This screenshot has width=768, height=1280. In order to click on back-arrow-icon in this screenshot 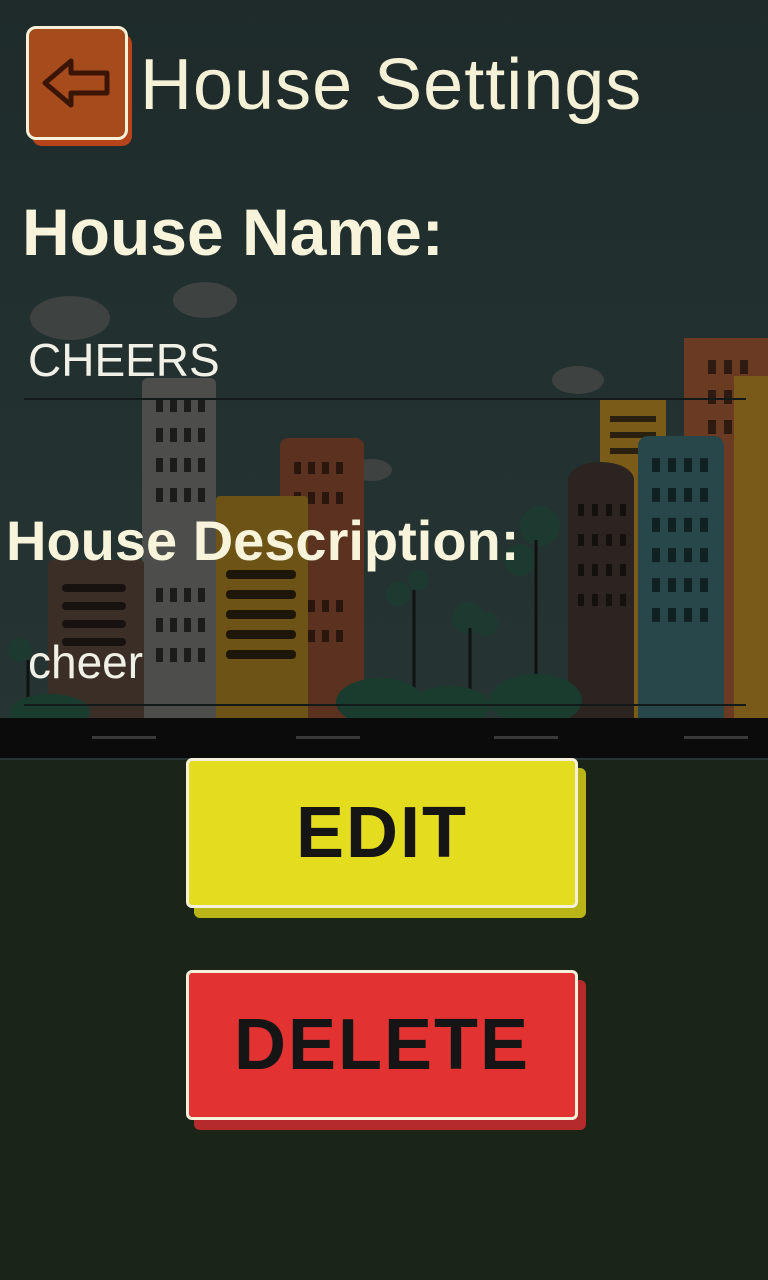, I will do `click(76, 83)`.